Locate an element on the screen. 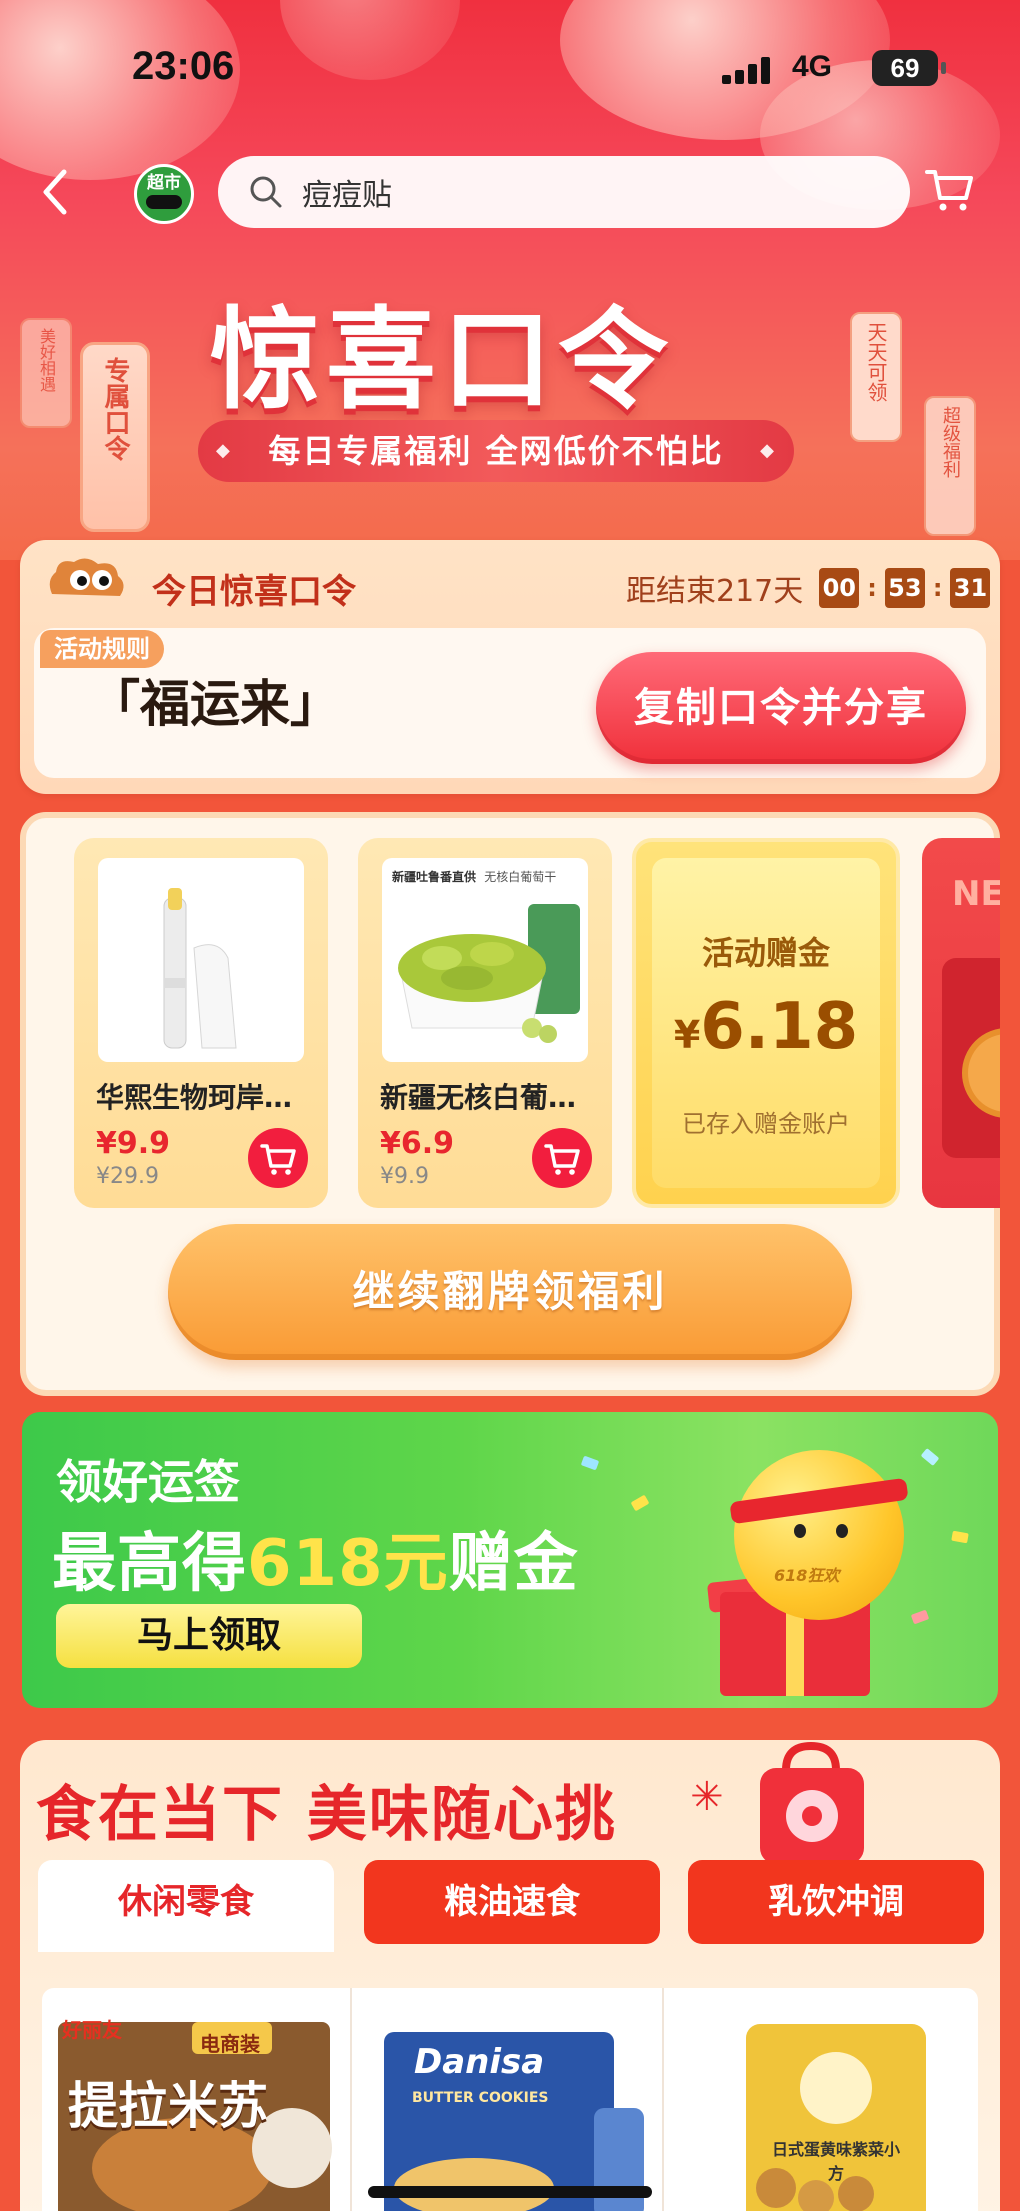 The height and width of the screenshot is (2211, 1020). banner-line1: 领好运签 is located at coordinates (148, 1482).